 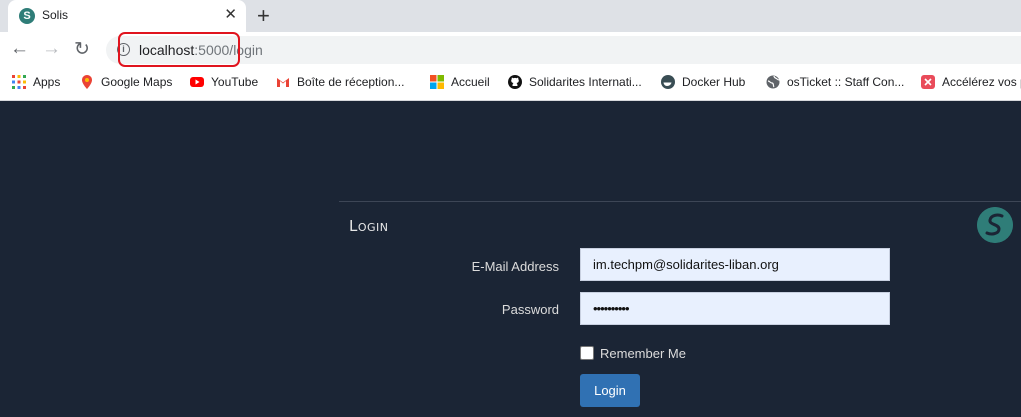 I want to click on browser-toolbar: ← → ↻ i localhost:5000/login, so click(x=510, y=50).